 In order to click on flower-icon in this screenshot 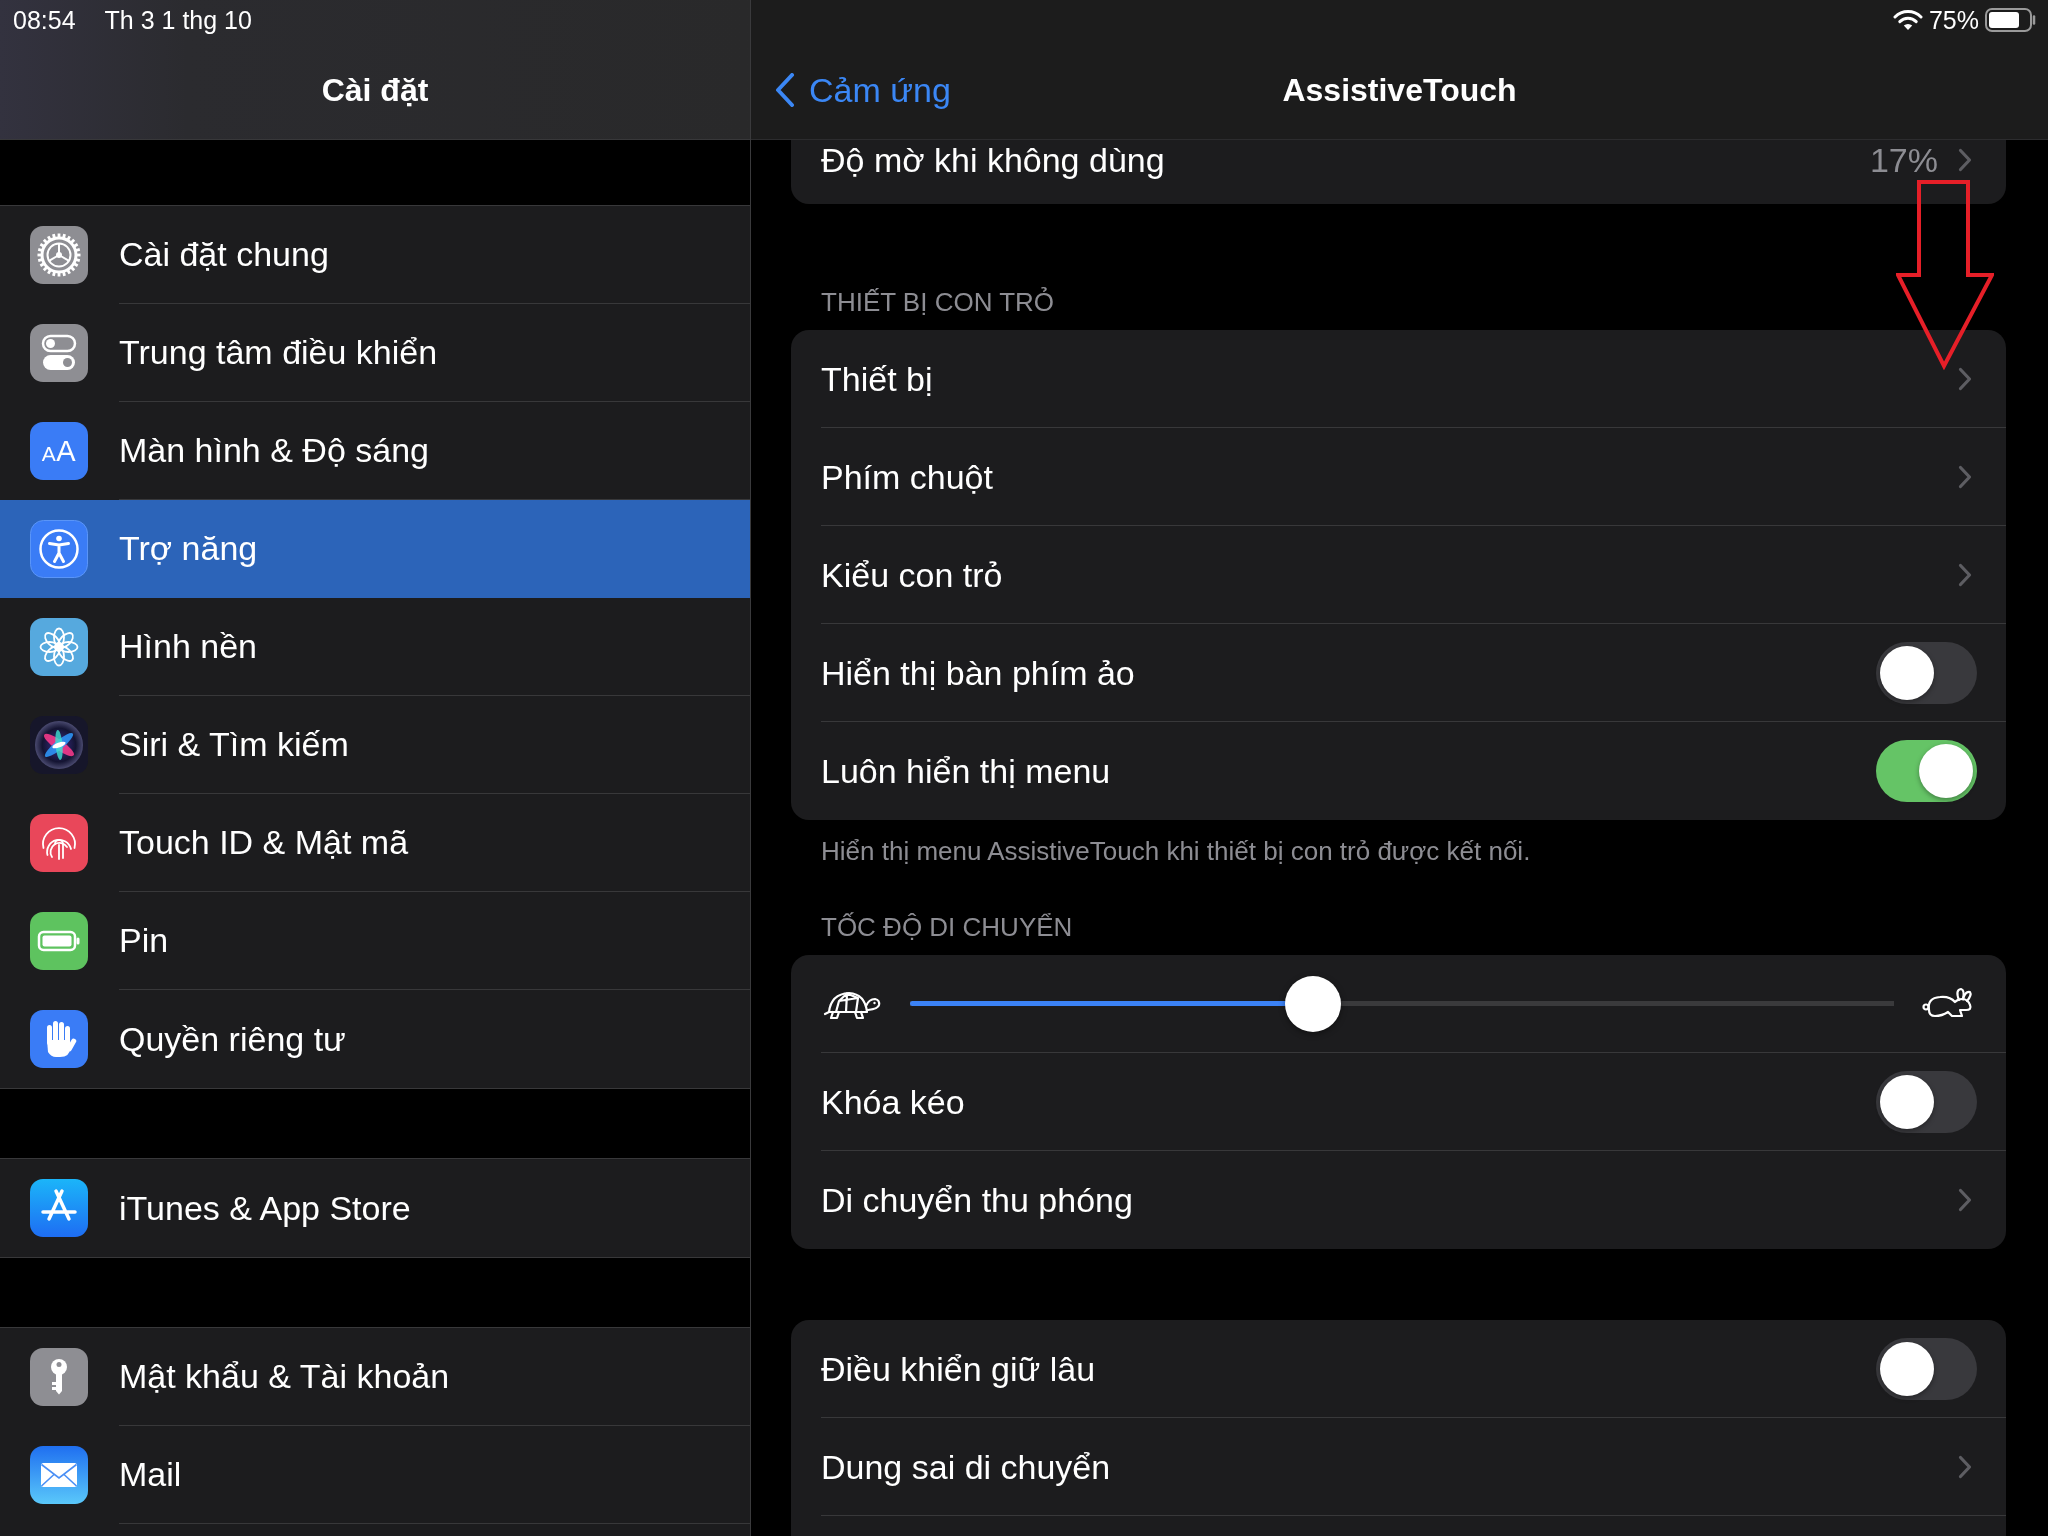, I will do `click(59, 647)`.